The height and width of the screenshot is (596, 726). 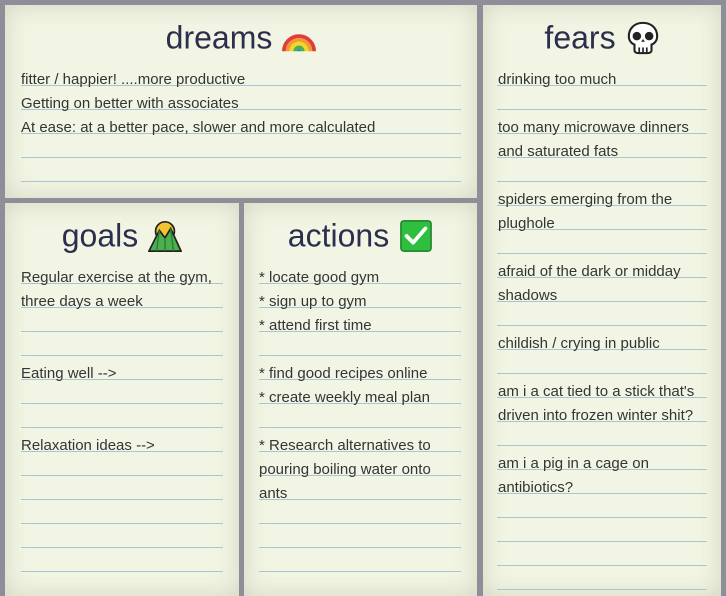 I want to click on list-item: antibiotics?, so click(x=536, y=487).